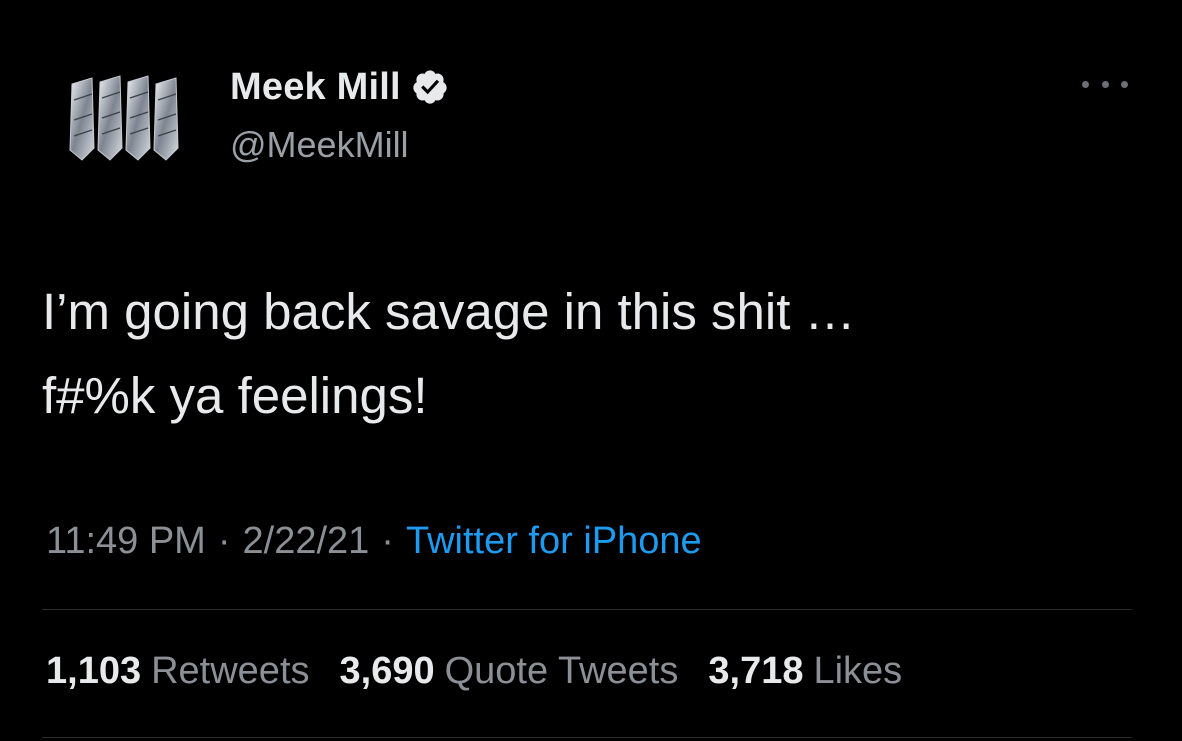 The width and height of the screenshot is (1182, 741). I want to click on likes-label: Likes, so click(858, 671).